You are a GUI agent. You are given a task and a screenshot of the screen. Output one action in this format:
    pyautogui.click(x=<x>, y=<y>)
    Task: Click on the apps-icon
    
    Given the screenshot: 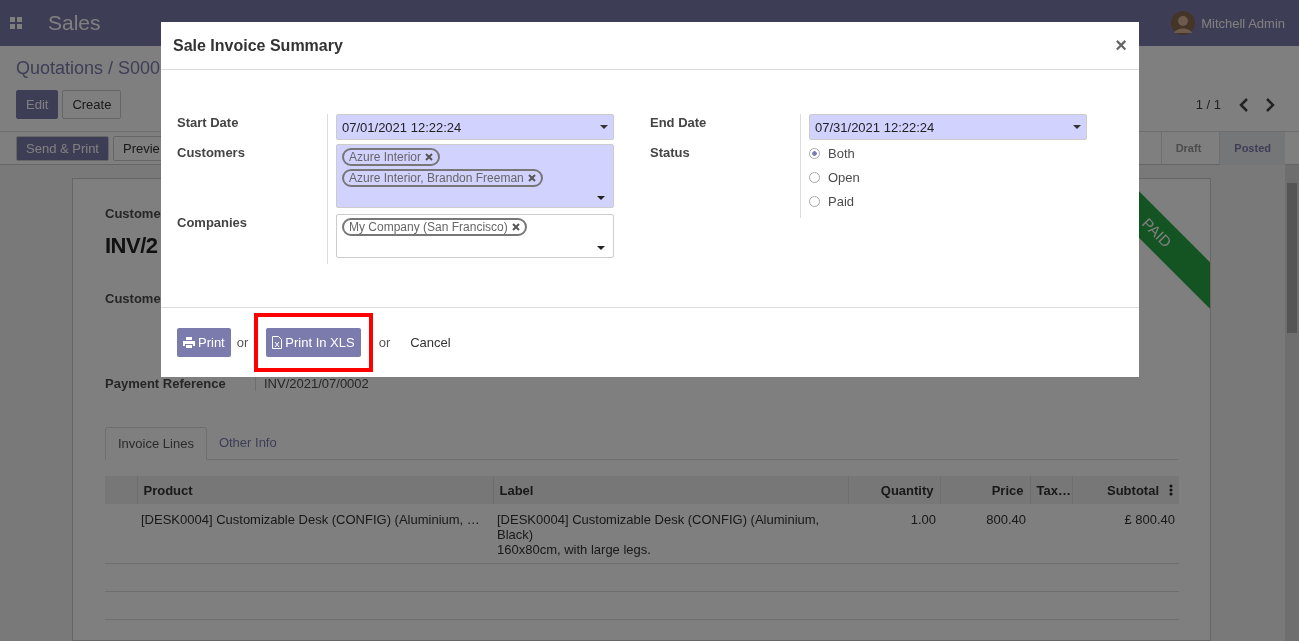 What is the action you would take?
    pyautogui.click(x=16, y=23)
    